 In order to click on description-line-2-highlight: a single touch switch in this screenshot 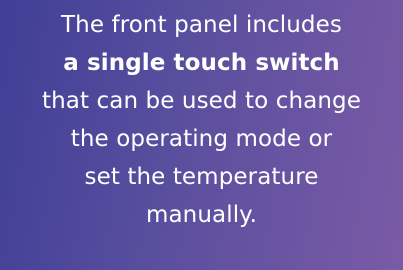, I will do `click(201, 63)`.